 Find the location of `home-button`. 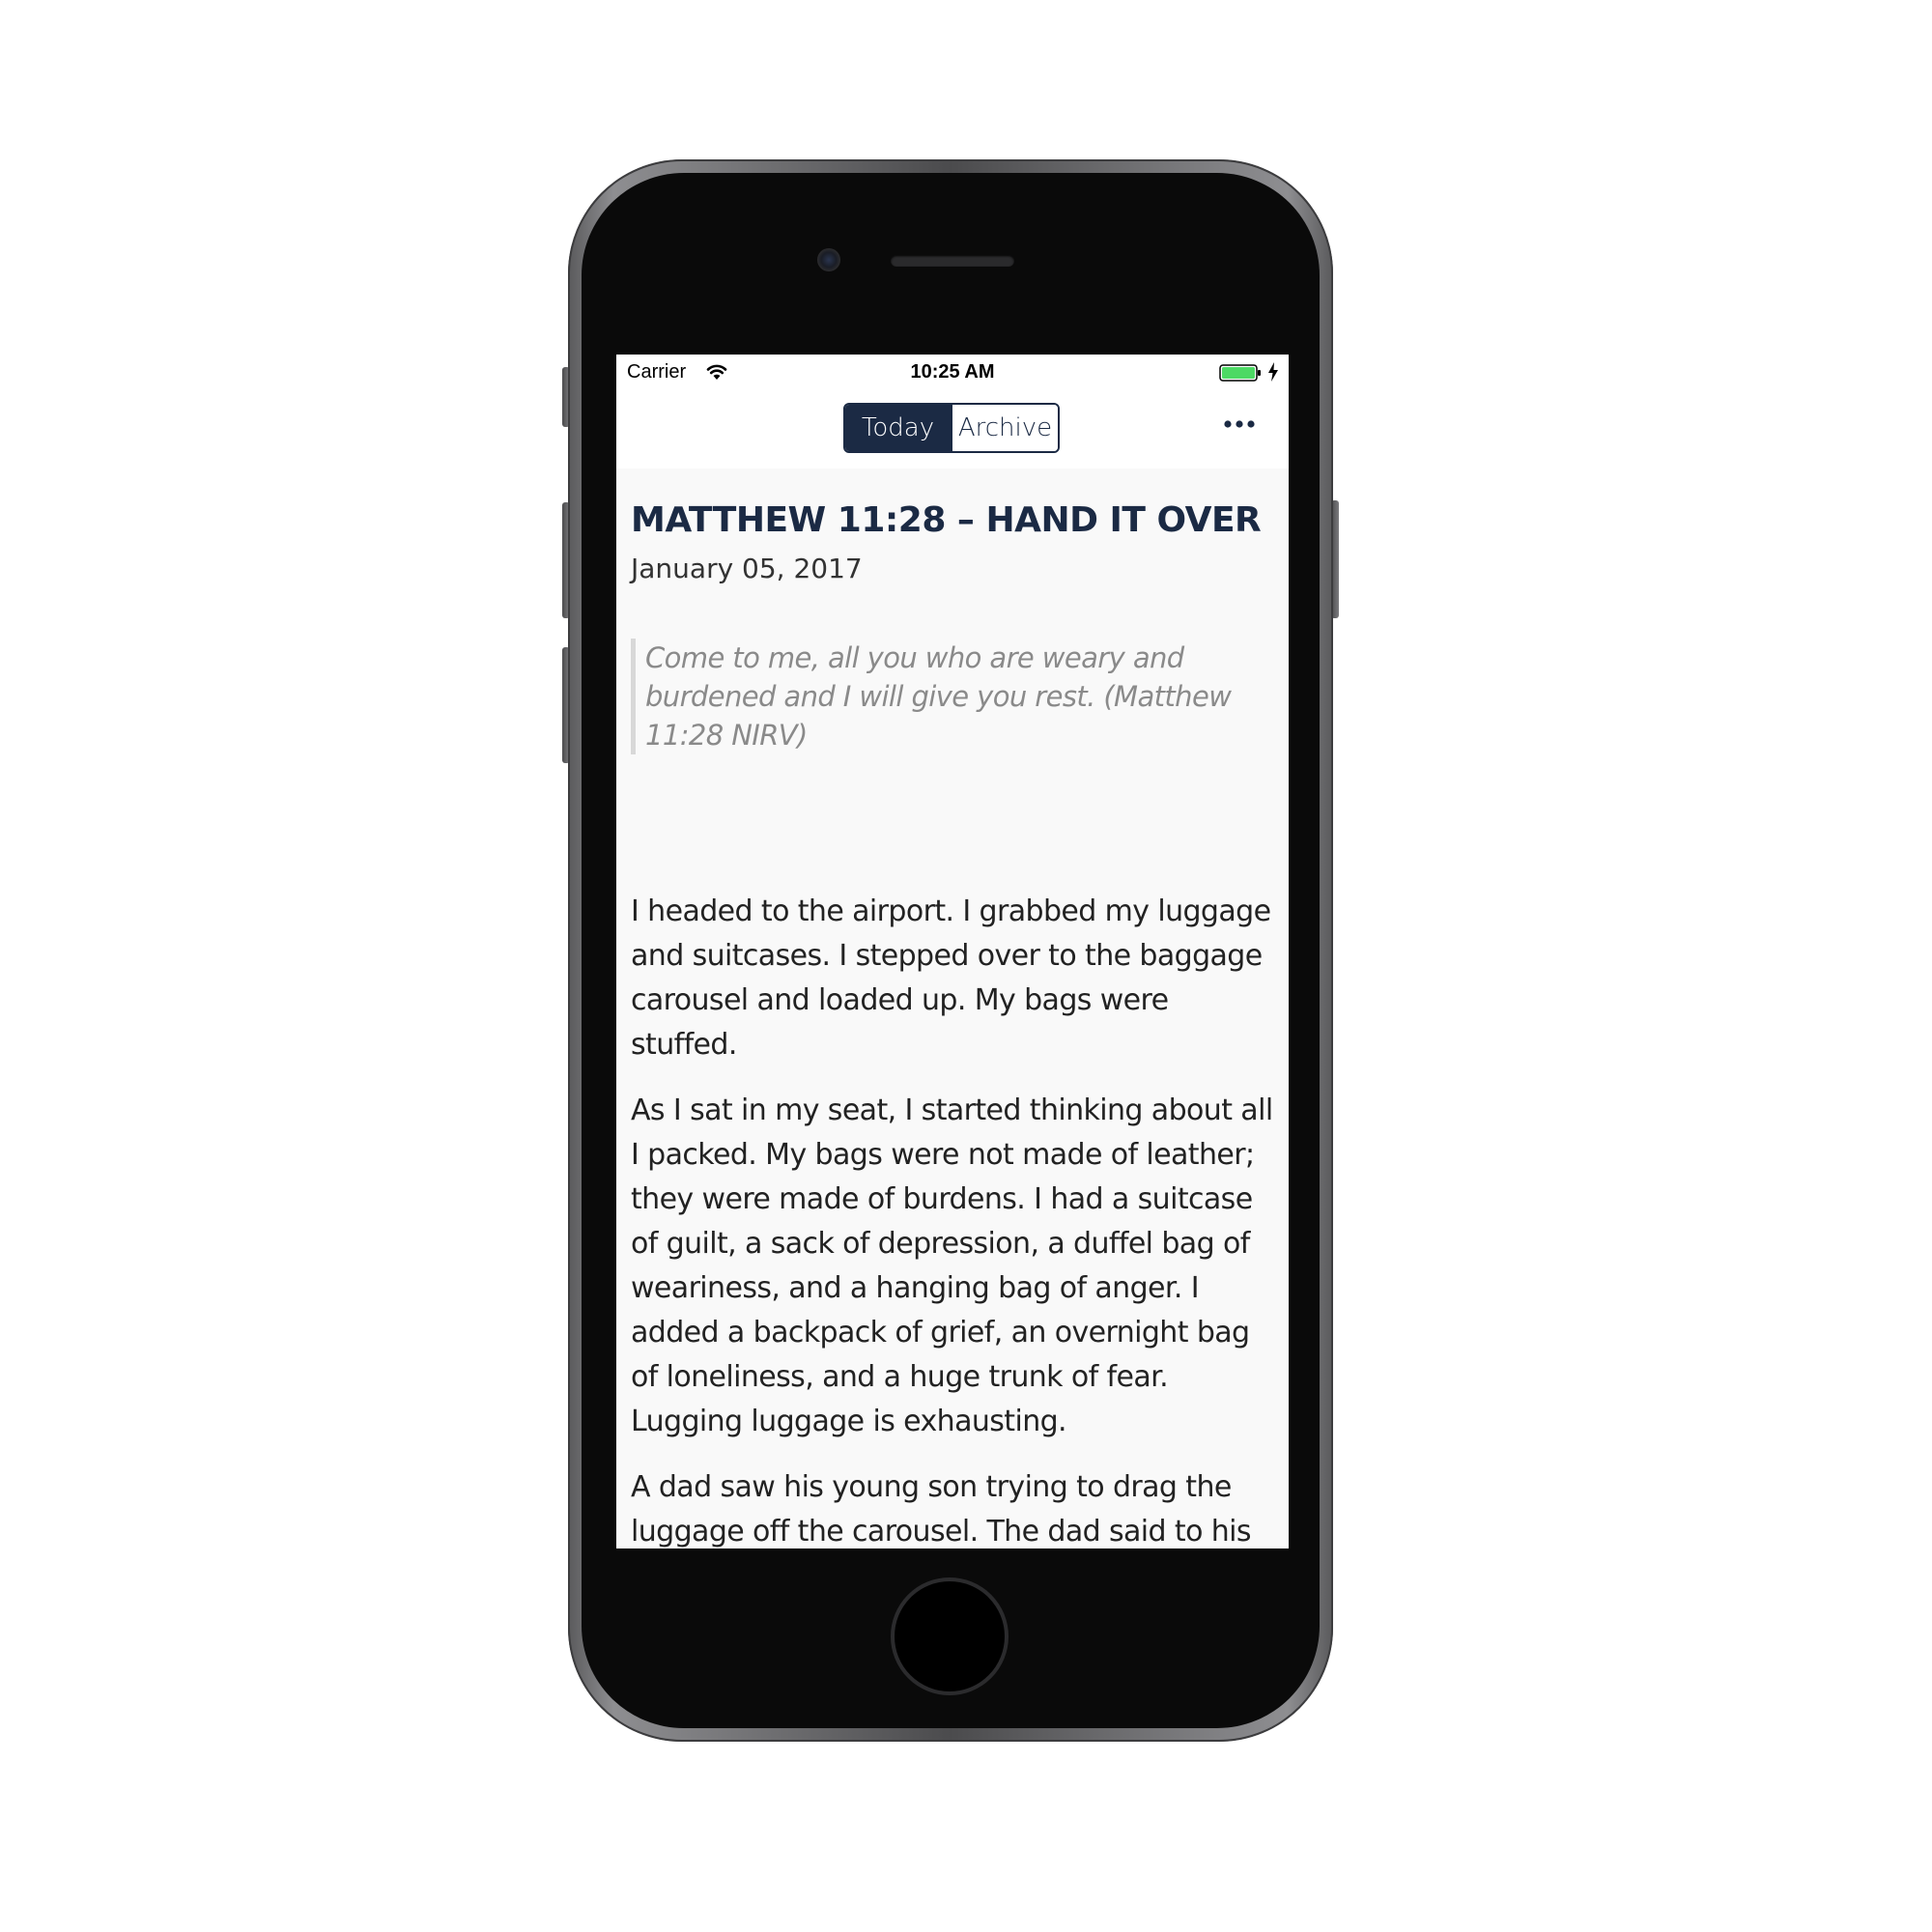

home-button is located at coordinates (950, 1636).